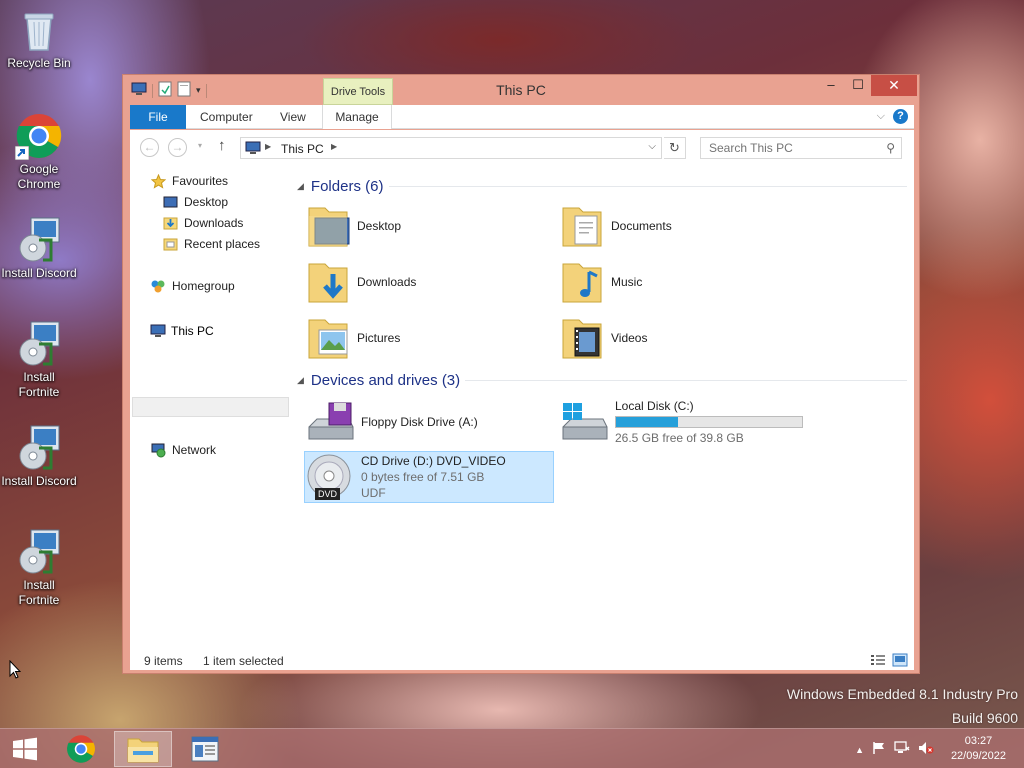 This screenshot has height=768, width=1024. I want to click on folder-music: Music, so click(686, 282).